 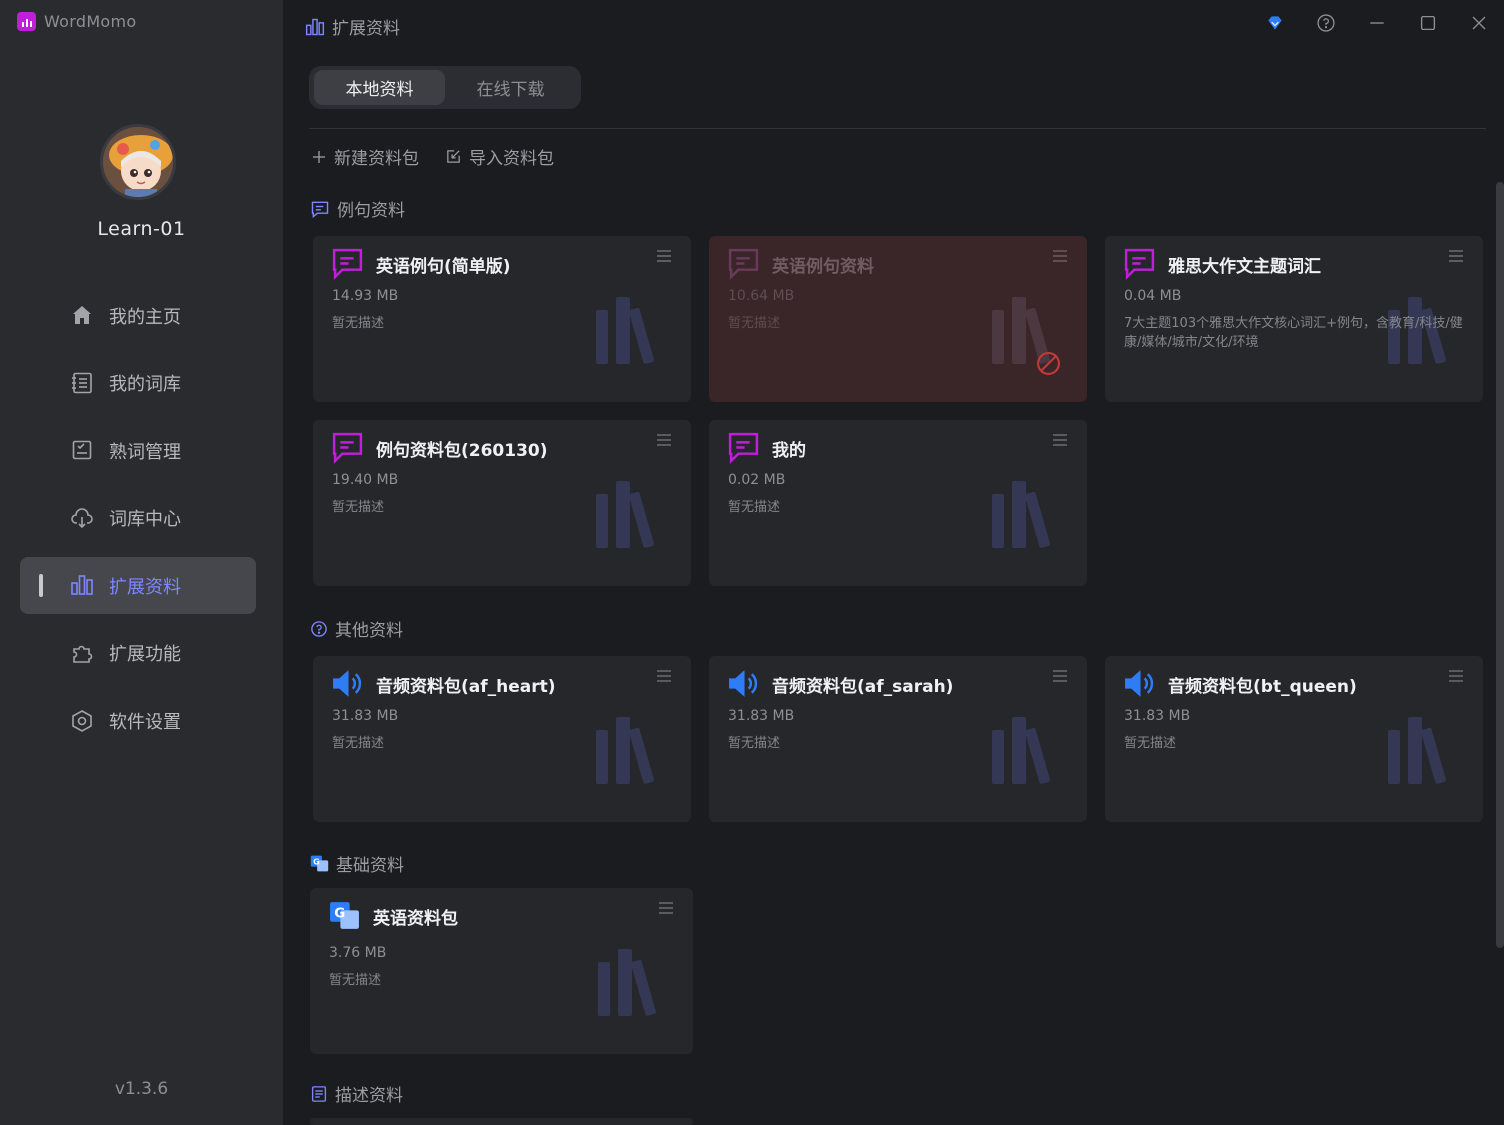 What do you see at coordinates (82, 382) in the screenshot?
I see `book-icon` at bounding box center [82, 382].